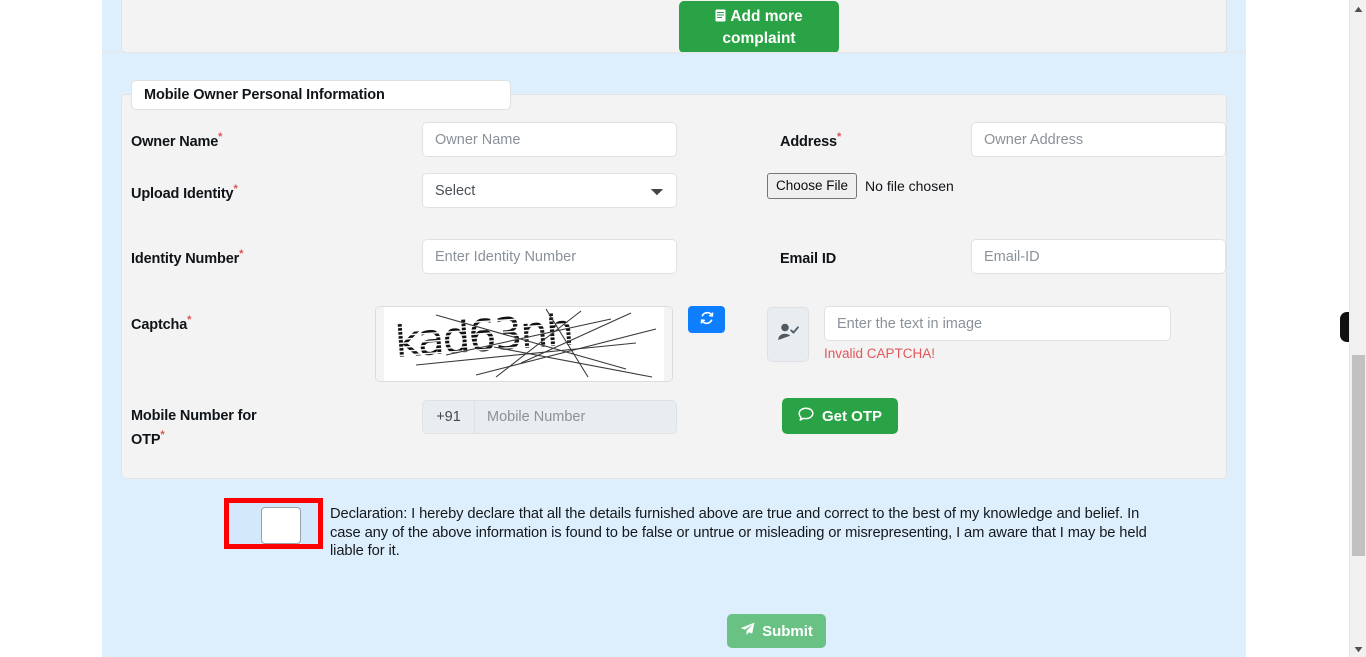 The width and height of the screenshot is (1366, 657). What do you see at coordinates (1344, 327) in the screenshot?
I see `edge-tab-handle` at bounding box center [1344, 327].